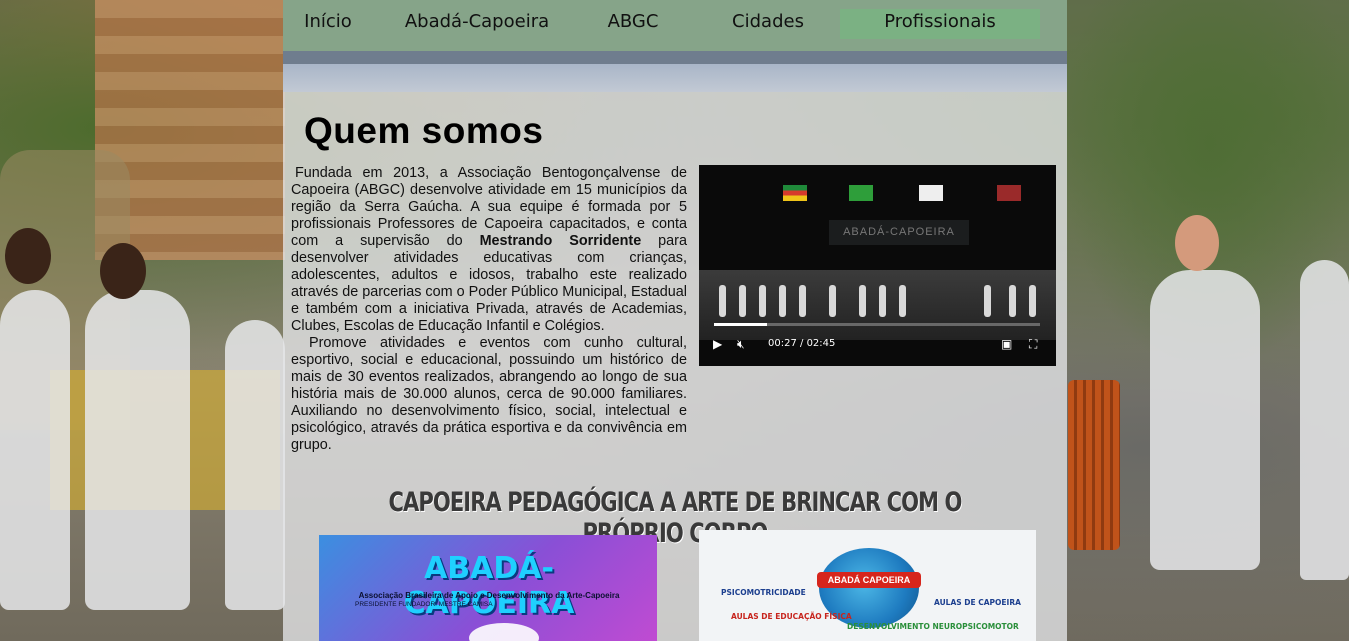  I want to click on supervisor-name: Mestrando Sorridente, so click(560, 241).